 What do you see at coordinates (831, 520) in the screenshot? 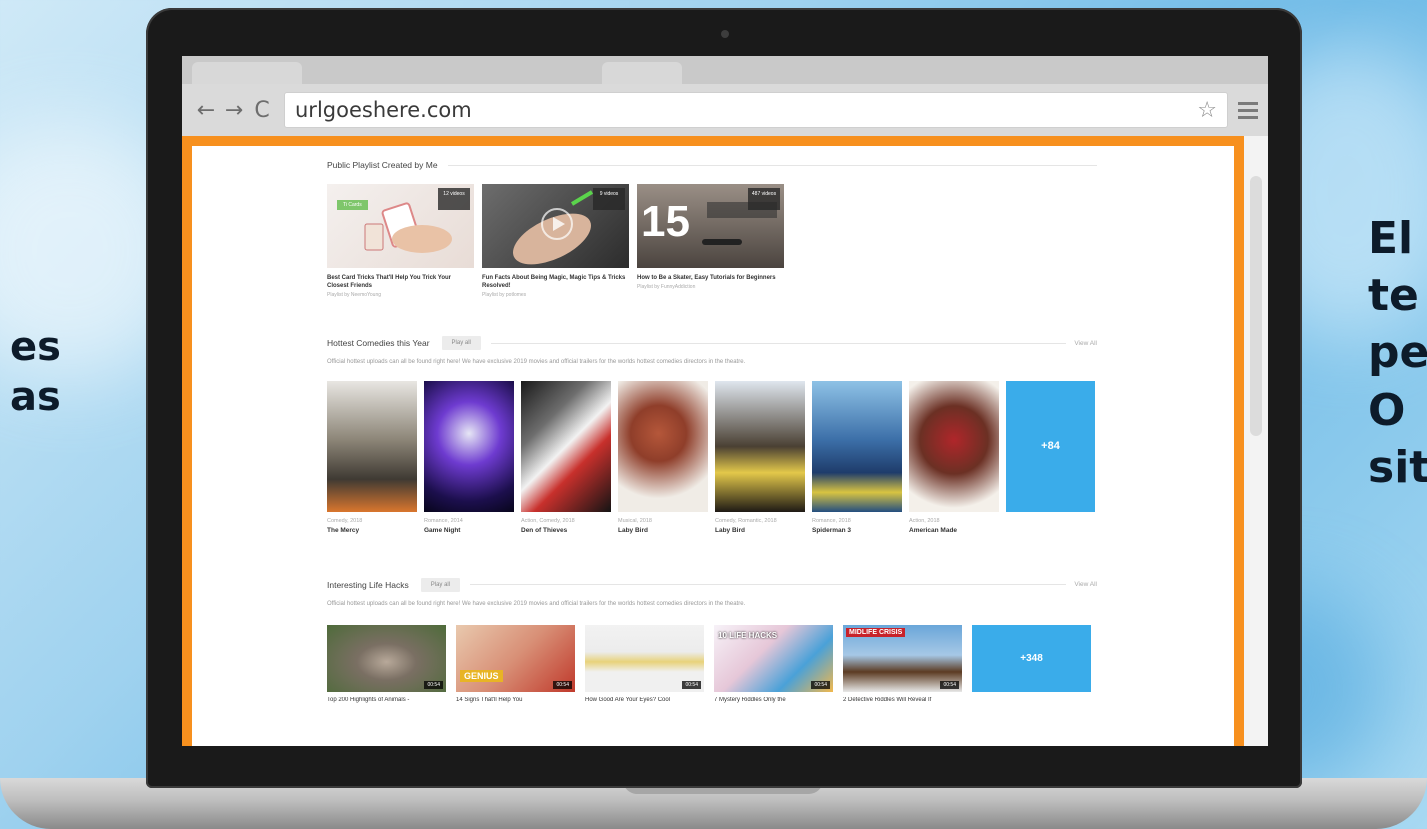
I see `movie-meta: Romance, 2018` at bounding box center [831, 520].